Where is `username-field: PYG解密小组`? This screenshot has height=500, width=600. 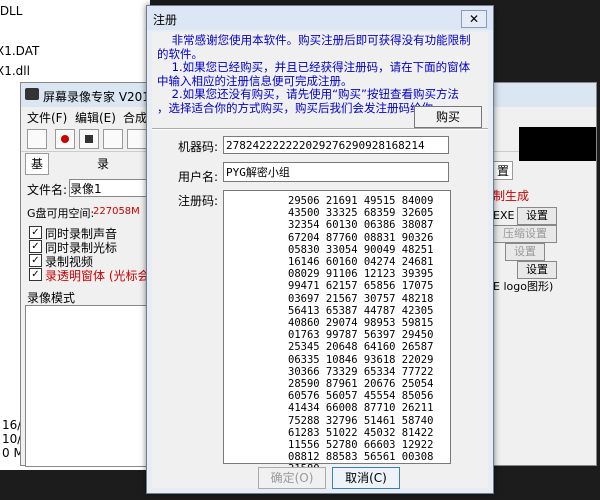 username-field: PYG解密小组 is located at coordinates (336, 172).